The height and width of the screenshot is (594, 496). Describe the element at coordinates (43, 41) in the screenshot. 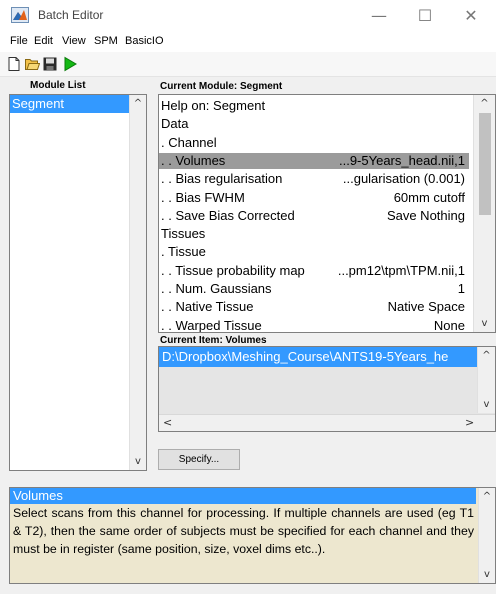

I see `menu-edit: Edit` at that location.